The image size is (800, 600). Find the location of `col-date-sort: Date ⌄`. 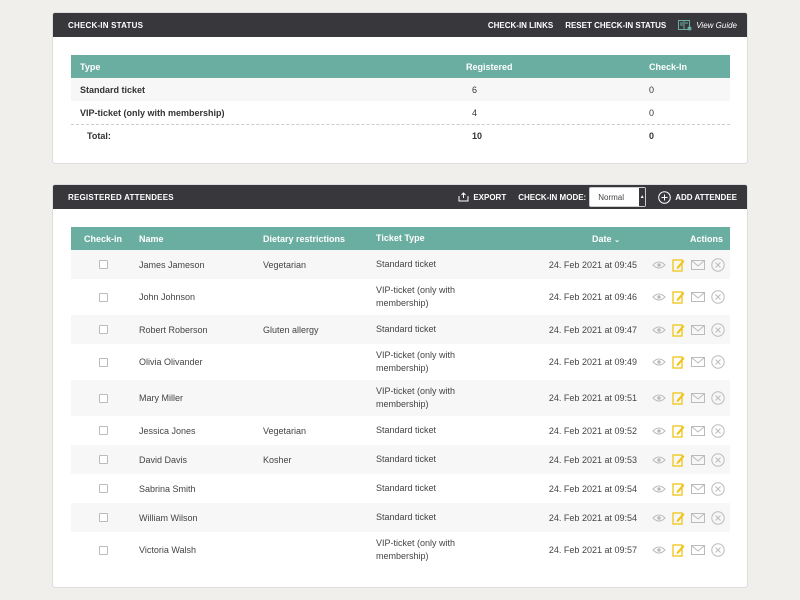

col-date-sort: Date ⌄ is located at coordinates (561, 239).